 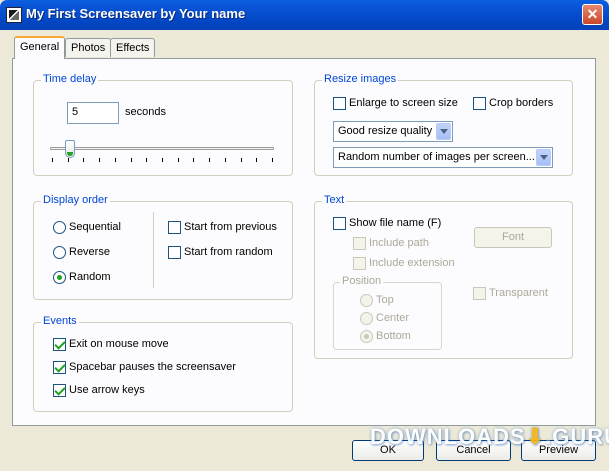 I want to click on radio-sequential, so click(x=59, y=227).